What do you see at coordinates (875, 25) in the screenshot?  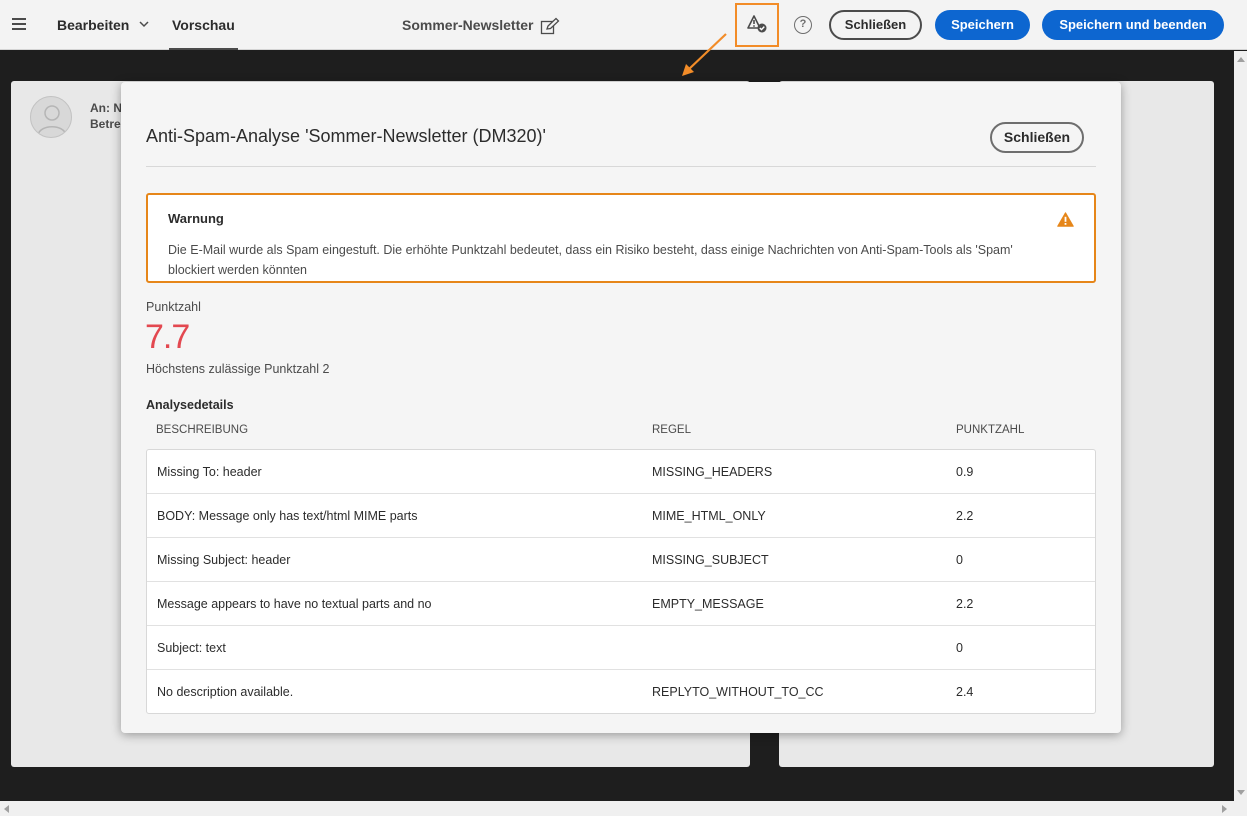 I see `close-button: Schließen` at bounding box center [875, 25].